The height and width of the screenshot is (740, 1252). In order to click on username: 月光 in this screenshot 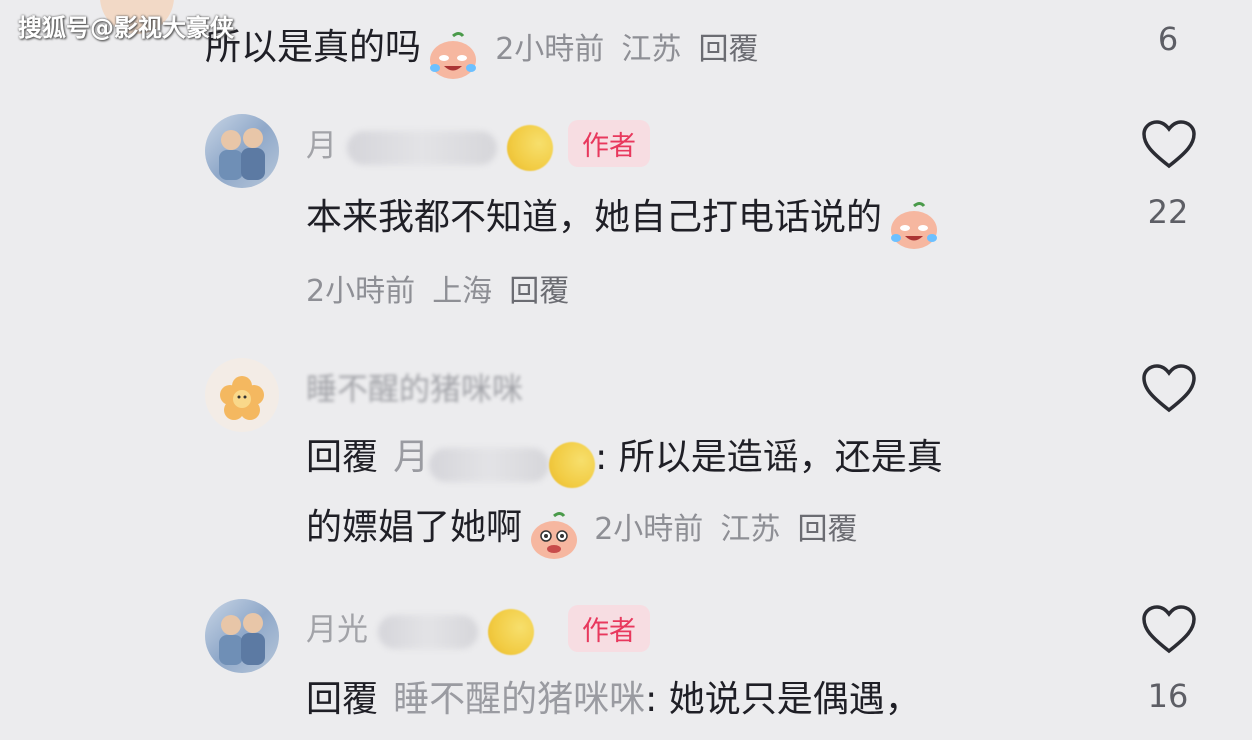, I will do `click(420, 629)`.